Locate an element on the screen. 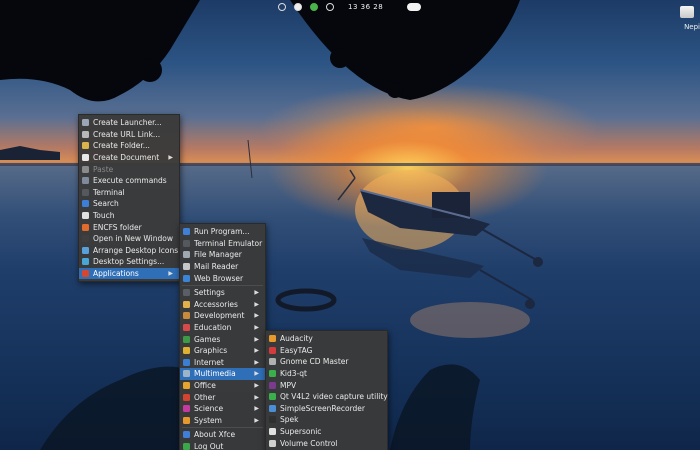 The width and height of the screenshot is (700, 450). applications-item-games: Games ▶ is located at coordinates (222, 339).